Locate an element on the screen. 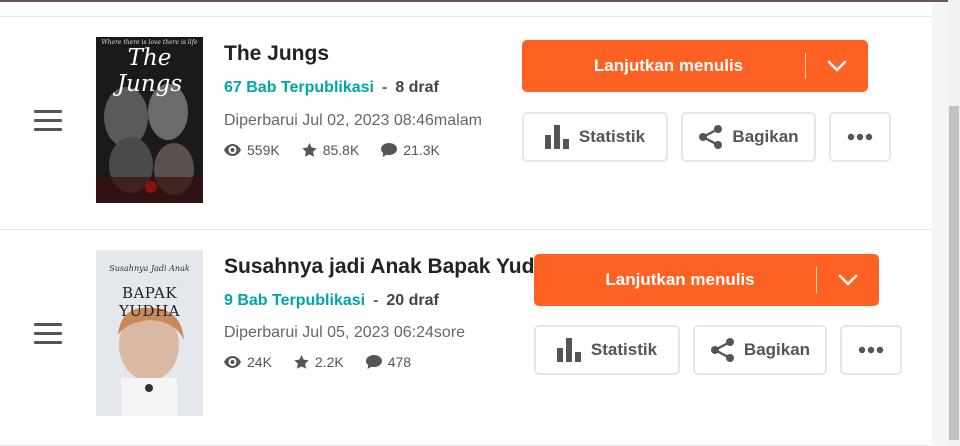 The width and height of the screenshot is (960, 446). cover-title: BAPAK YUDHA is located at coordinates (149, 302).